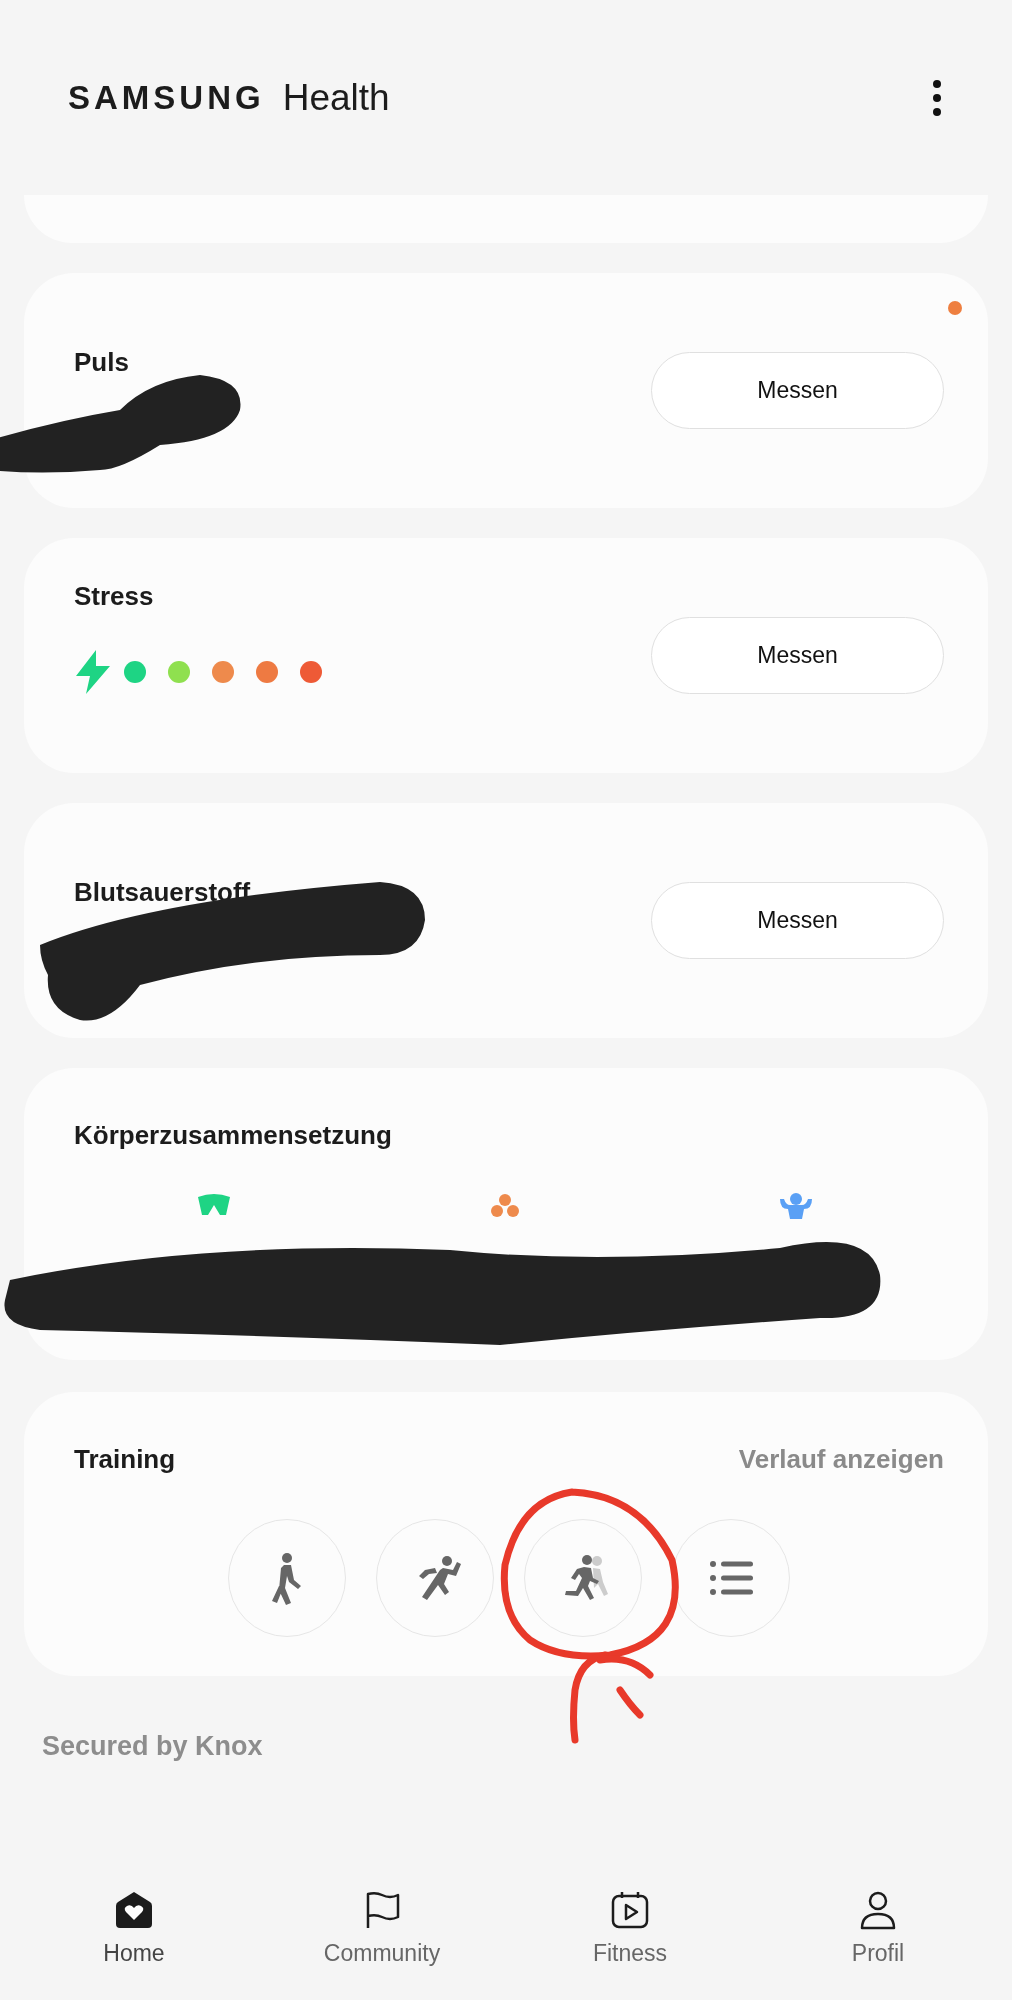 This screenshot has height=2000, width=1012. I want to click on more-icon, so click(937, 97).